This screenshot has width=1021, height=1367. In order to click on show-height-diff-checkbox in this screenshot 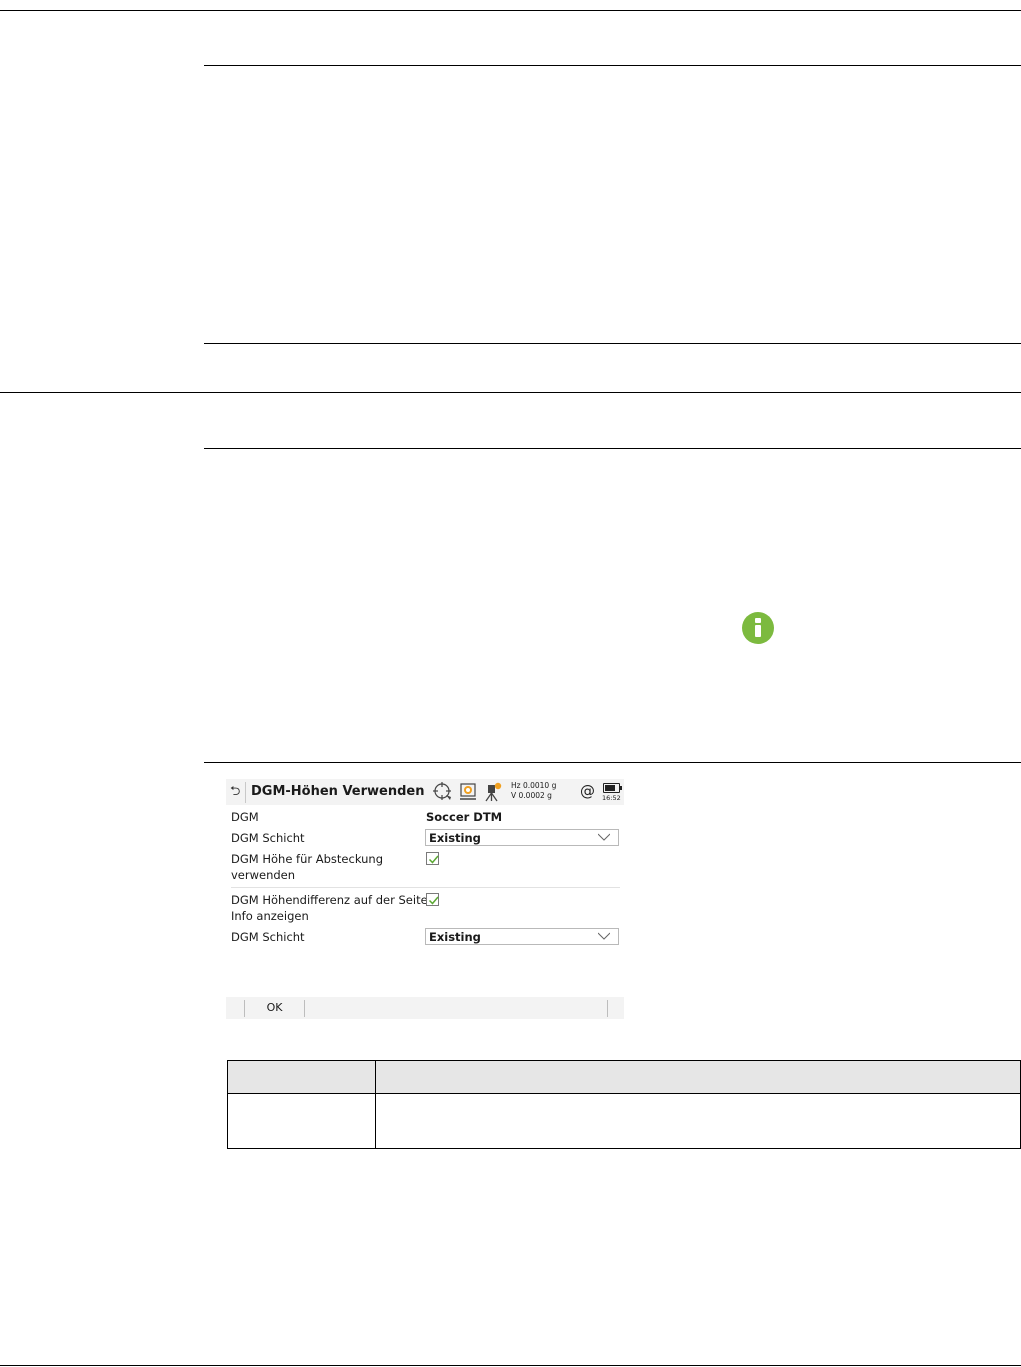, I will do `click(432, 899)`.